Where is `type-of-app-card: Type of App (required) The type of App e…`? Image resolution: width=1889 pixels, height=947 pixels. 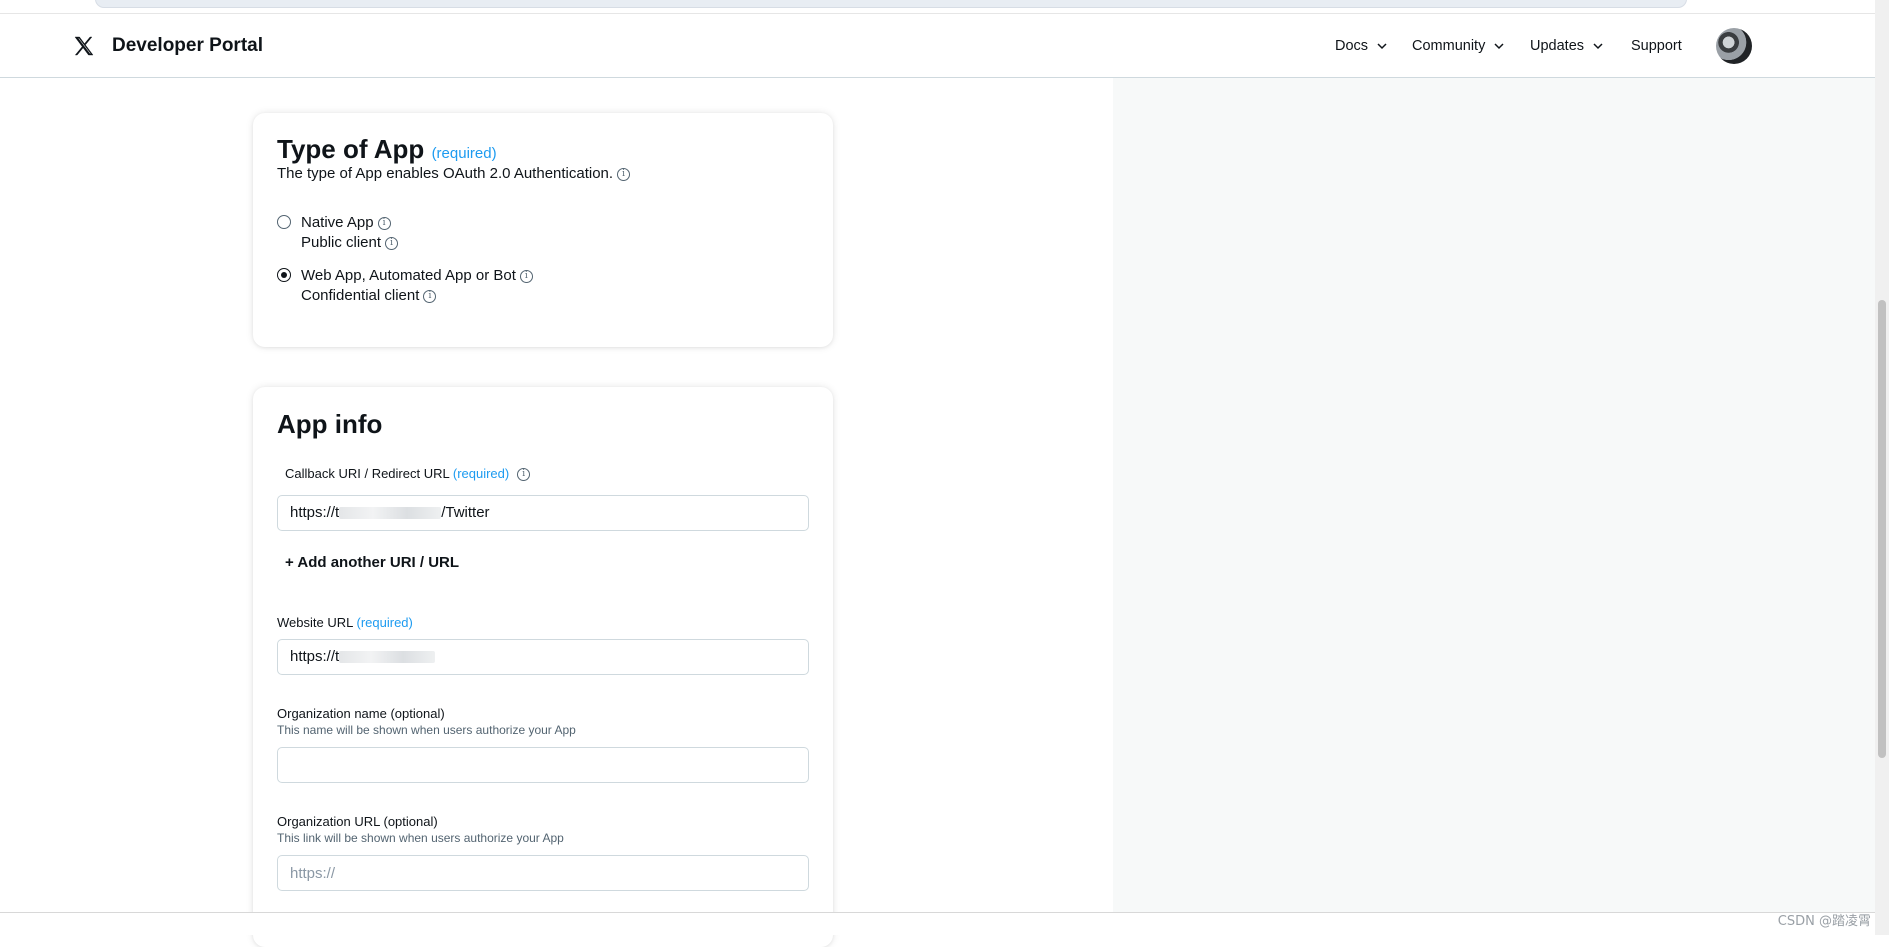 type-of-app-card: Type of App (required) The type of App e… is located at coordinates (543, 230).